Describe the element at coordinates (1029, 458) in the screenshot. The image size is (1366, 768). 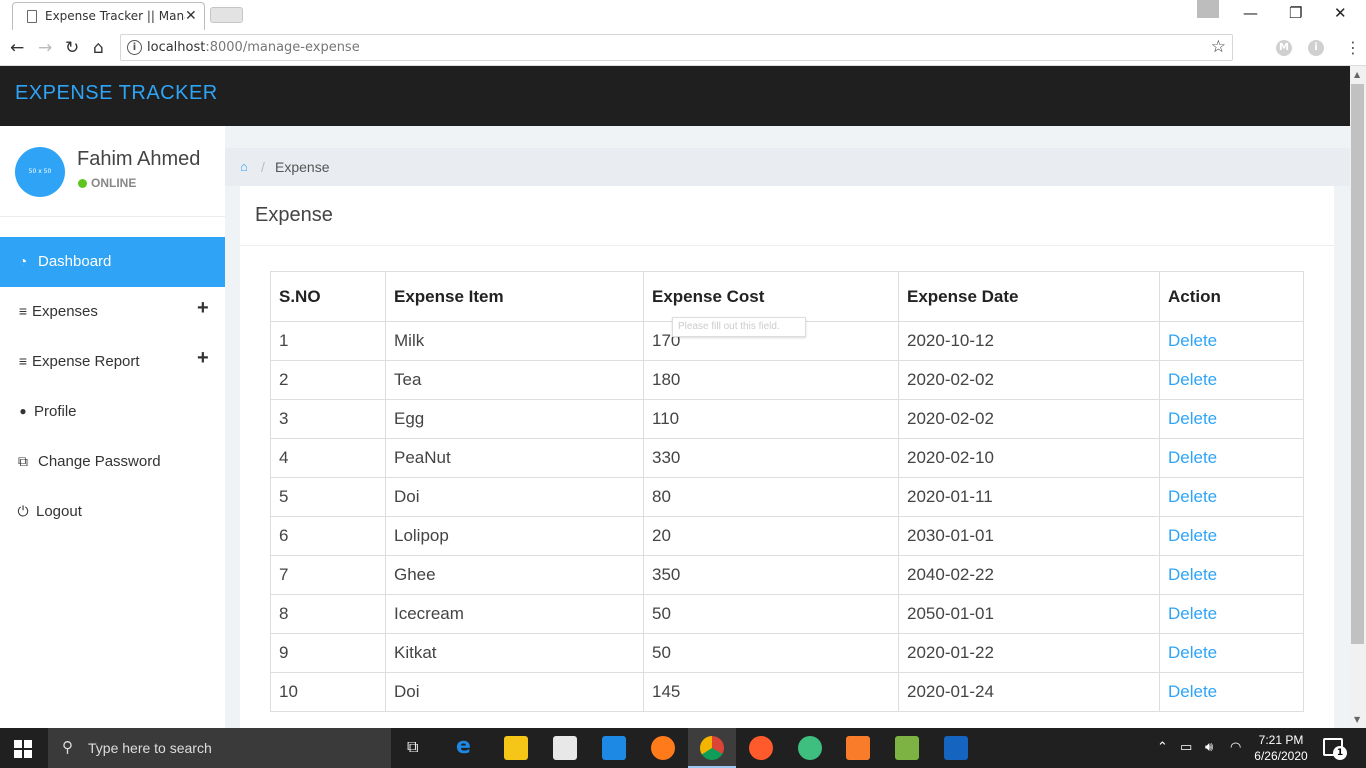
I see `table-cell: 2020-02-10` at that location.